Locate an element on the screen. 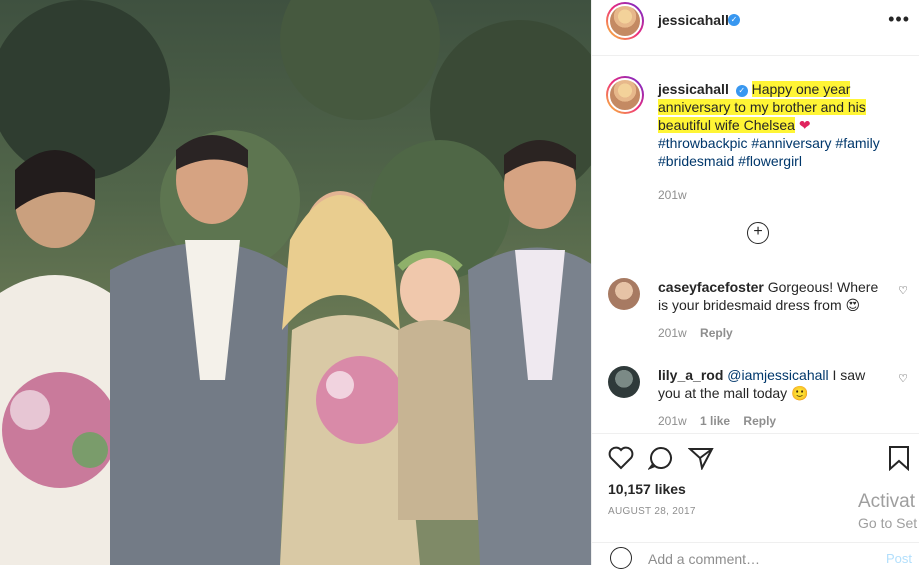  share-icon is located at coordinates (701, 458).